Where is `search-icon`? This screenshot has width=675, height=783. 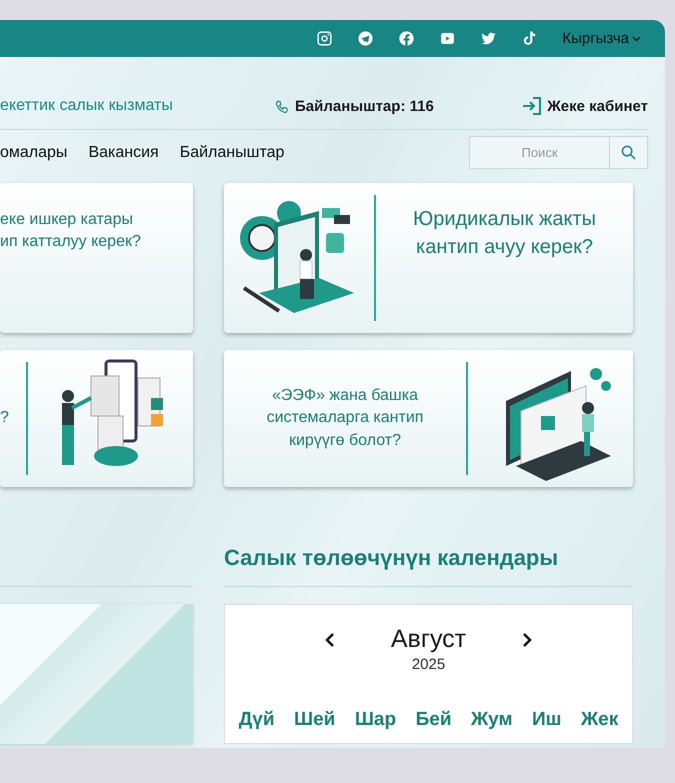
search-icon is located at coordinates (628, 152).